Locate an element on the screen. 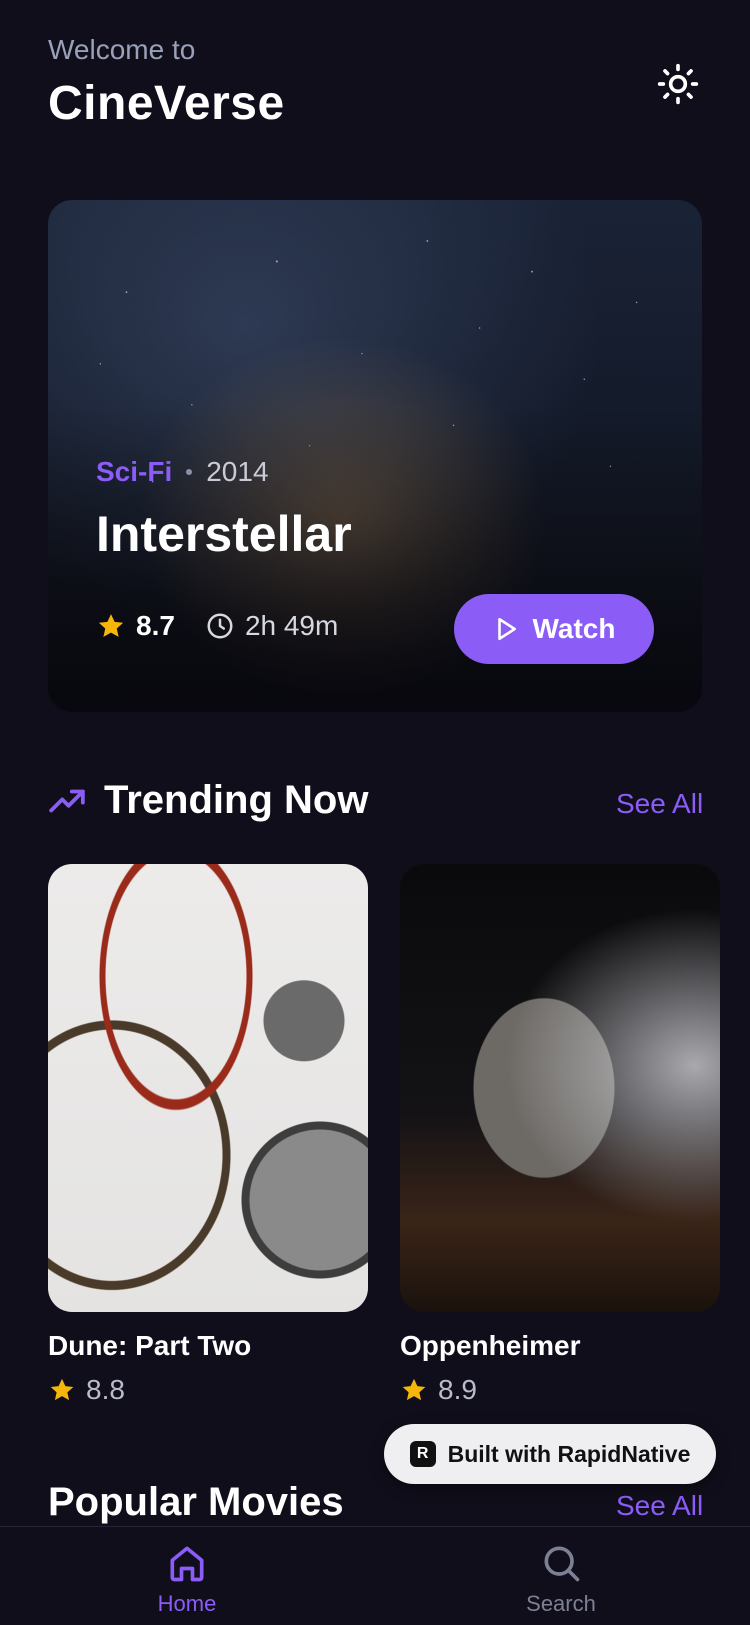  nav-home-tab: Home is located at coordinates (187, 1579).